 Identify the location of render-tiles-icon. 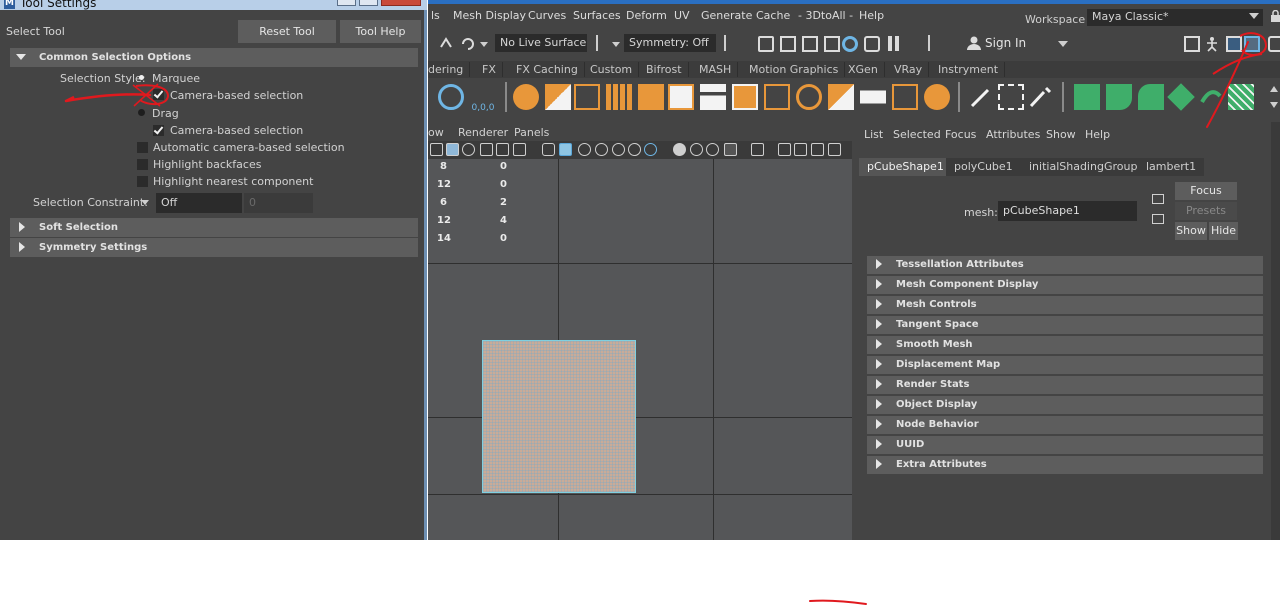
(558, 97).